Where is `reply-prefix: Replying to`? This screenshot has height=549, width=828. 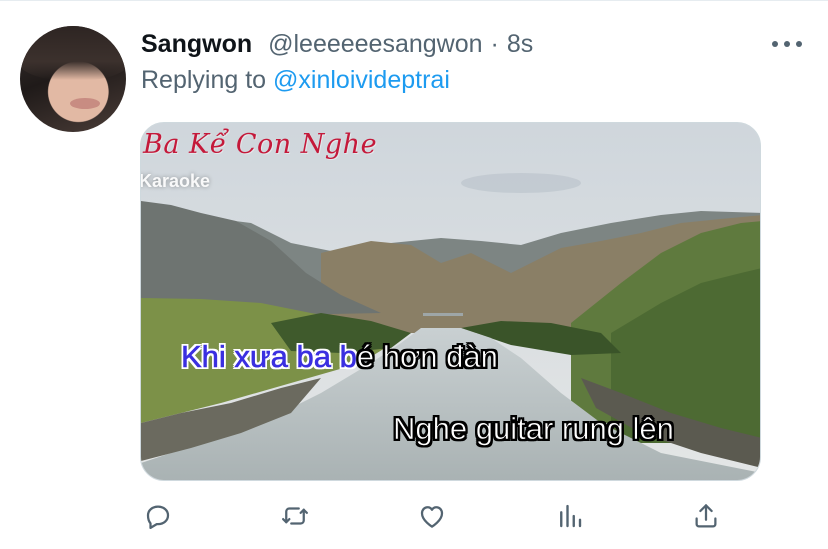 reply-prefix: Replying to is located at coordinates (204, 80).